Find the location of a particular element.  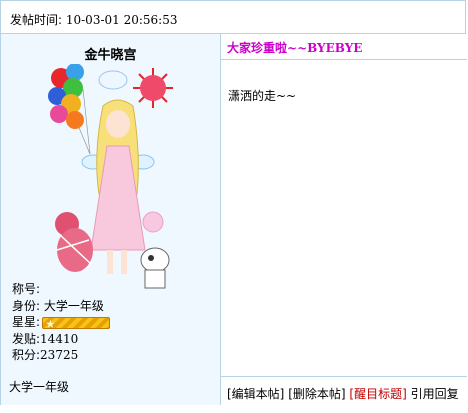

post-title: 大家珍重啦~~BYEBYE is located at coordinates (294, 47).